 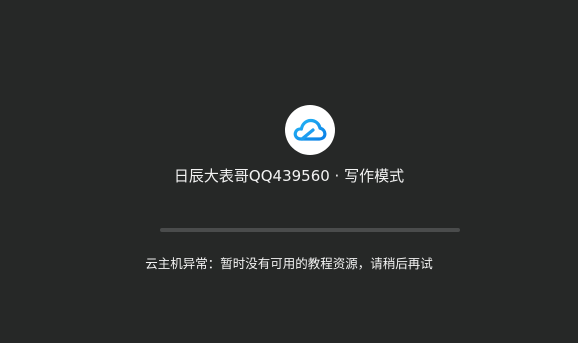 I want to click on cloud-icon, so click(x=310, y=129).